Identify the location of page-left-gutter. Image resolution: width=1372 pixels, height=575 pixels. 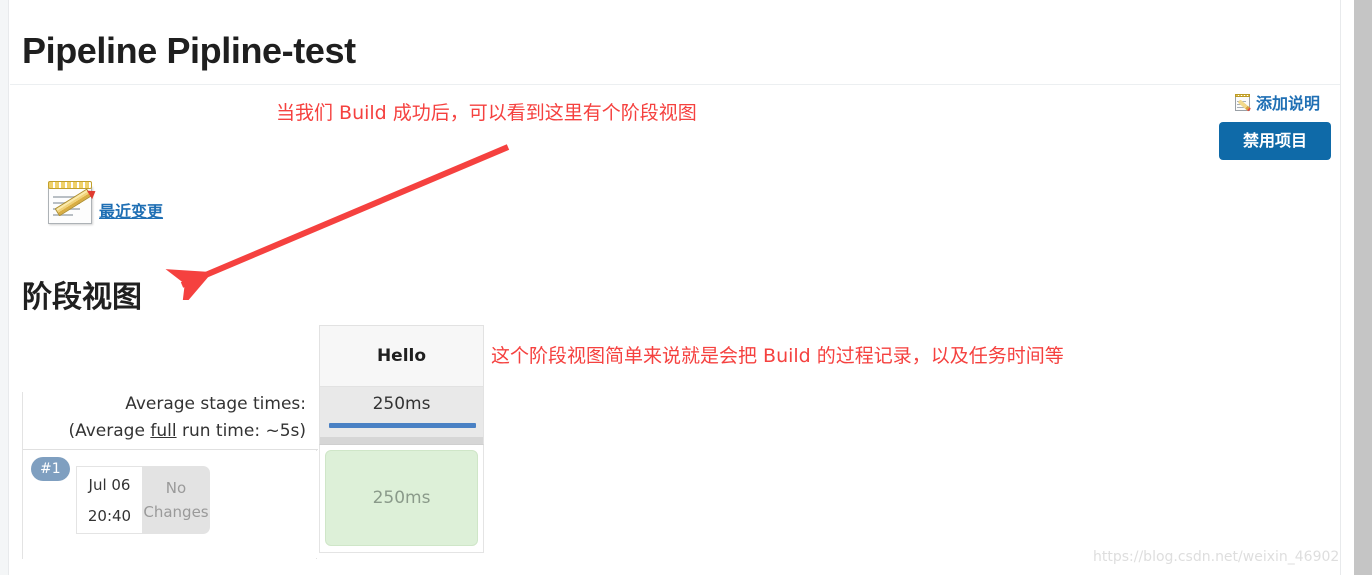
(4, 287).